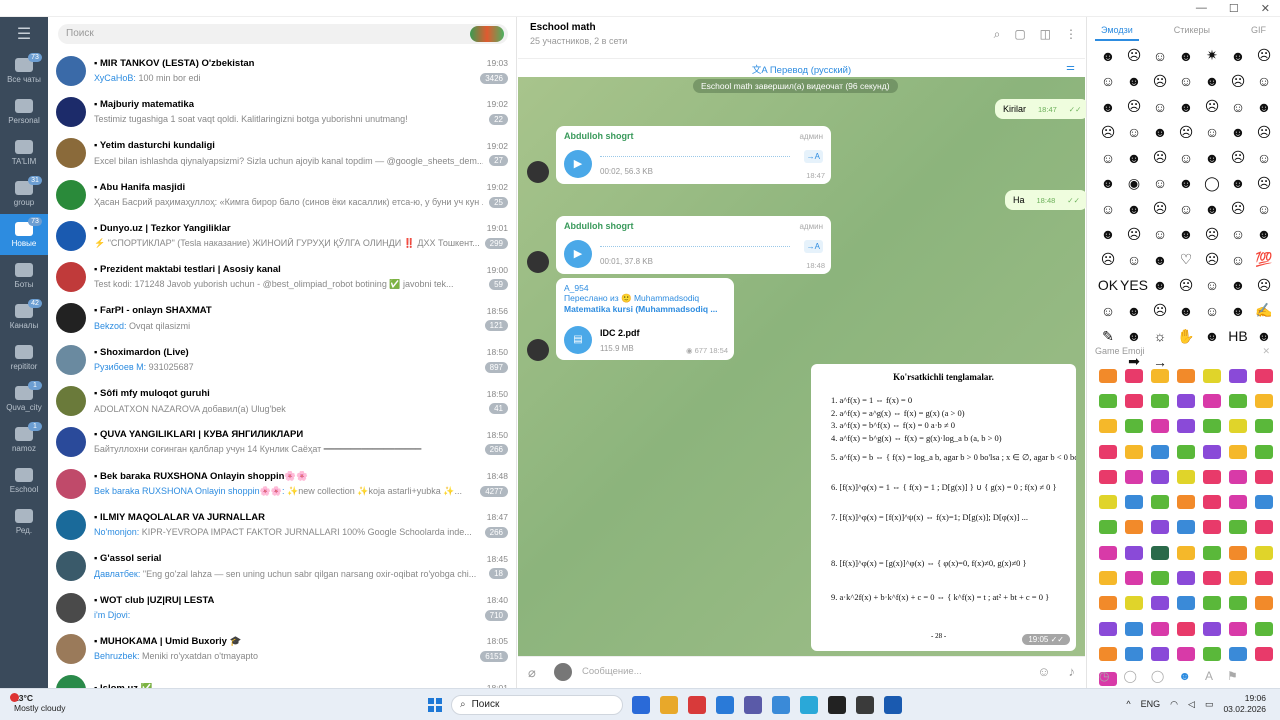  What do you see at coordinates (435, 705) in the screenshot?
I see `windows-start-icon` at bounding box center [435, 705].